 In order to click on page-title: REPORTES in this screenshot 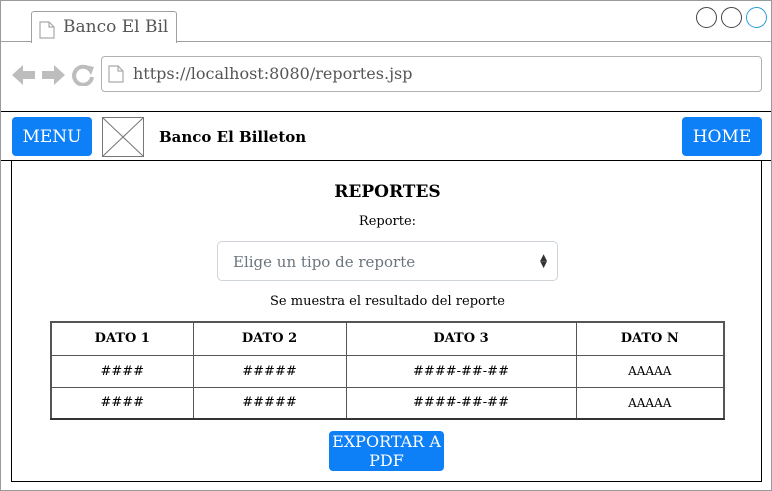, I will do `click(387, 192)`.